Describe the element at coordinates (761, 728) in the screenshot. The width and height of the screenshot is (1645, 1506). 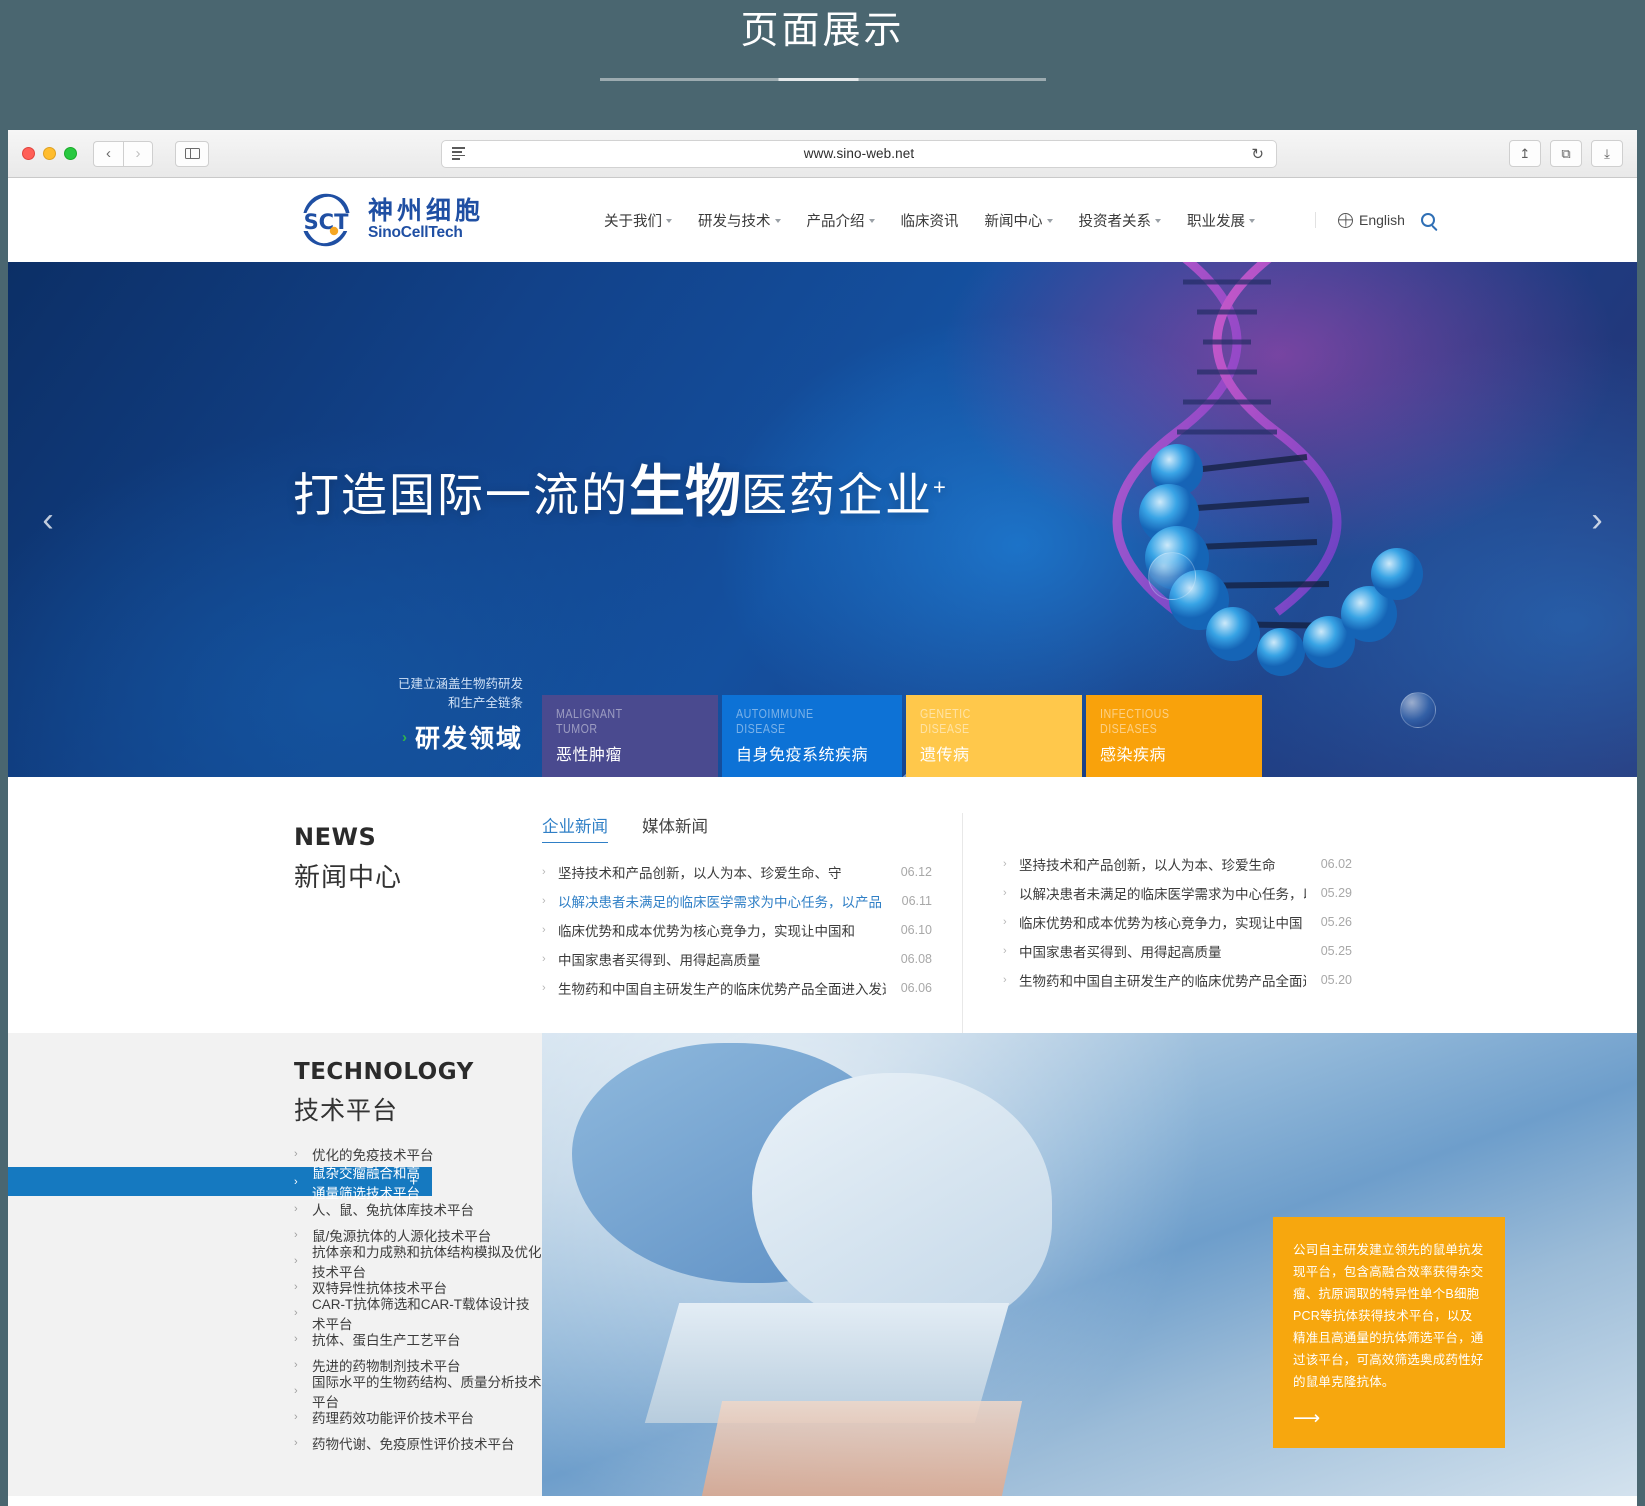
I see `tile-en-line2: DISEASE` at that location.